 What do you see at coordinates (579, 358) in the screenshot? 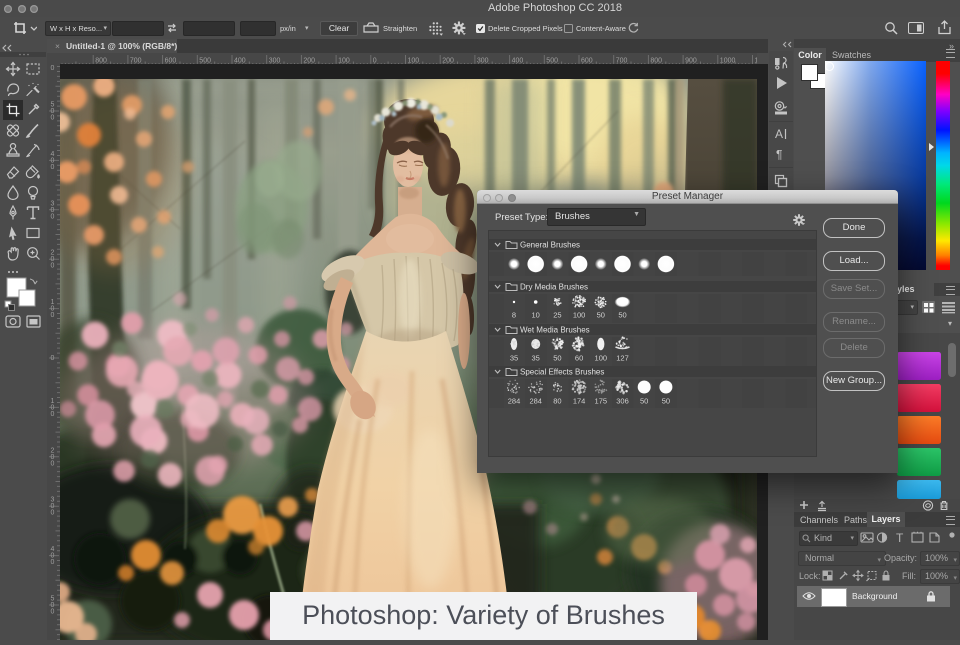
I see `svg-text: 60` at bounding box center [579, 358].